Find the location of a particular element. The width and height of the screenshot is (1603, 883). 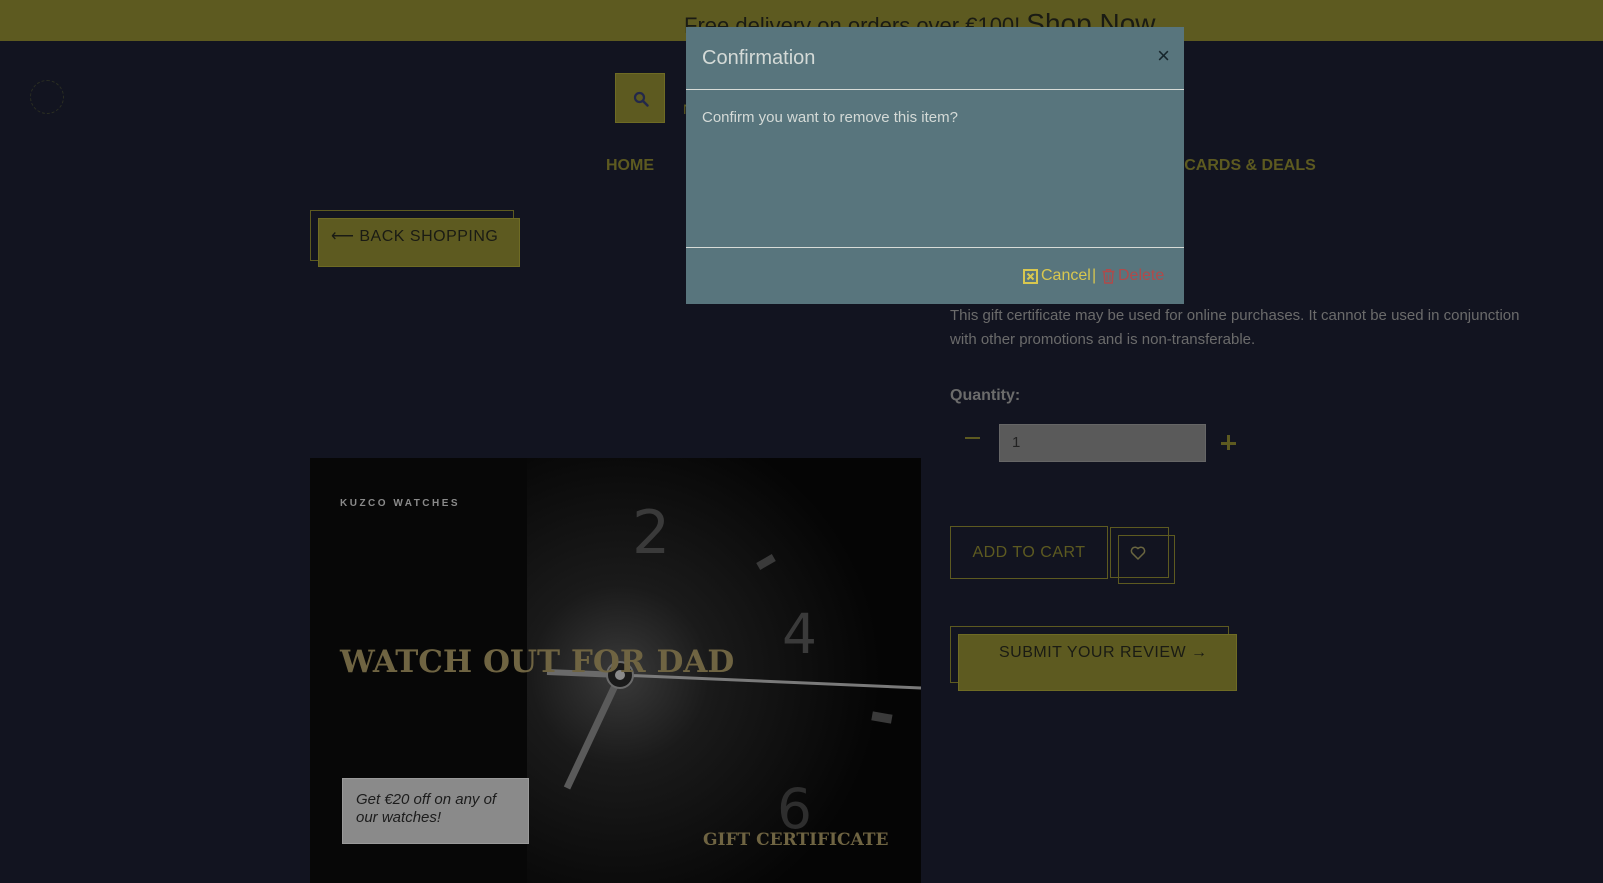

image-headline: WATCH OUT FOR DAD is located at coordinates (537, 662).